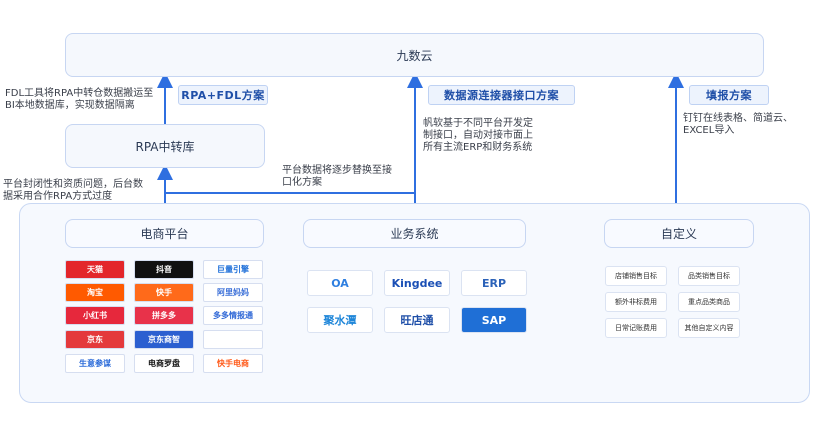 This screenshot has width=830, height=421. I want to click on ecommerce-logo-8: 拼多多, so click(164, 315).